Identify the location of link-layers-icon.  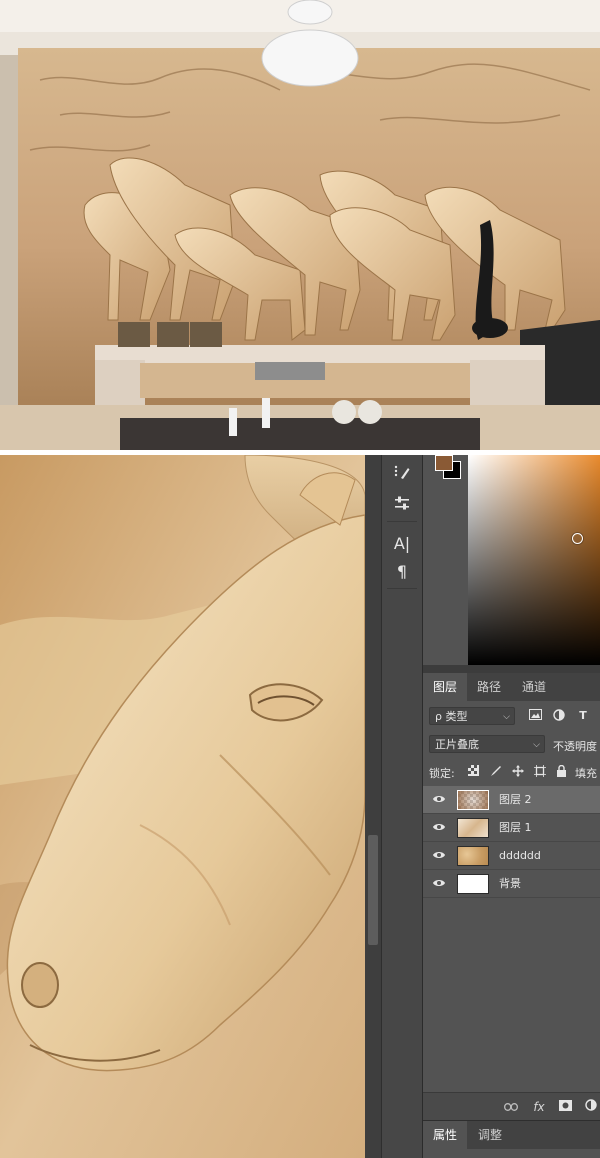
(511, 1107).